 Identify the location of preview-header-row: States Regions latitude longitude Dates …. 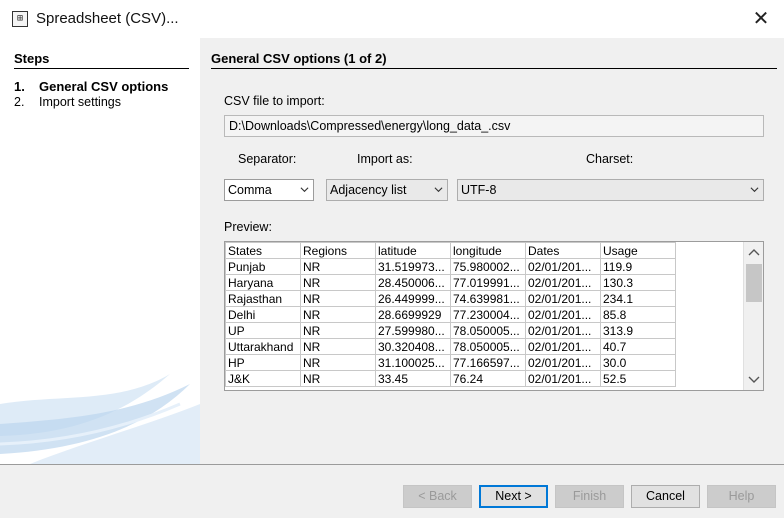
(450, 250).